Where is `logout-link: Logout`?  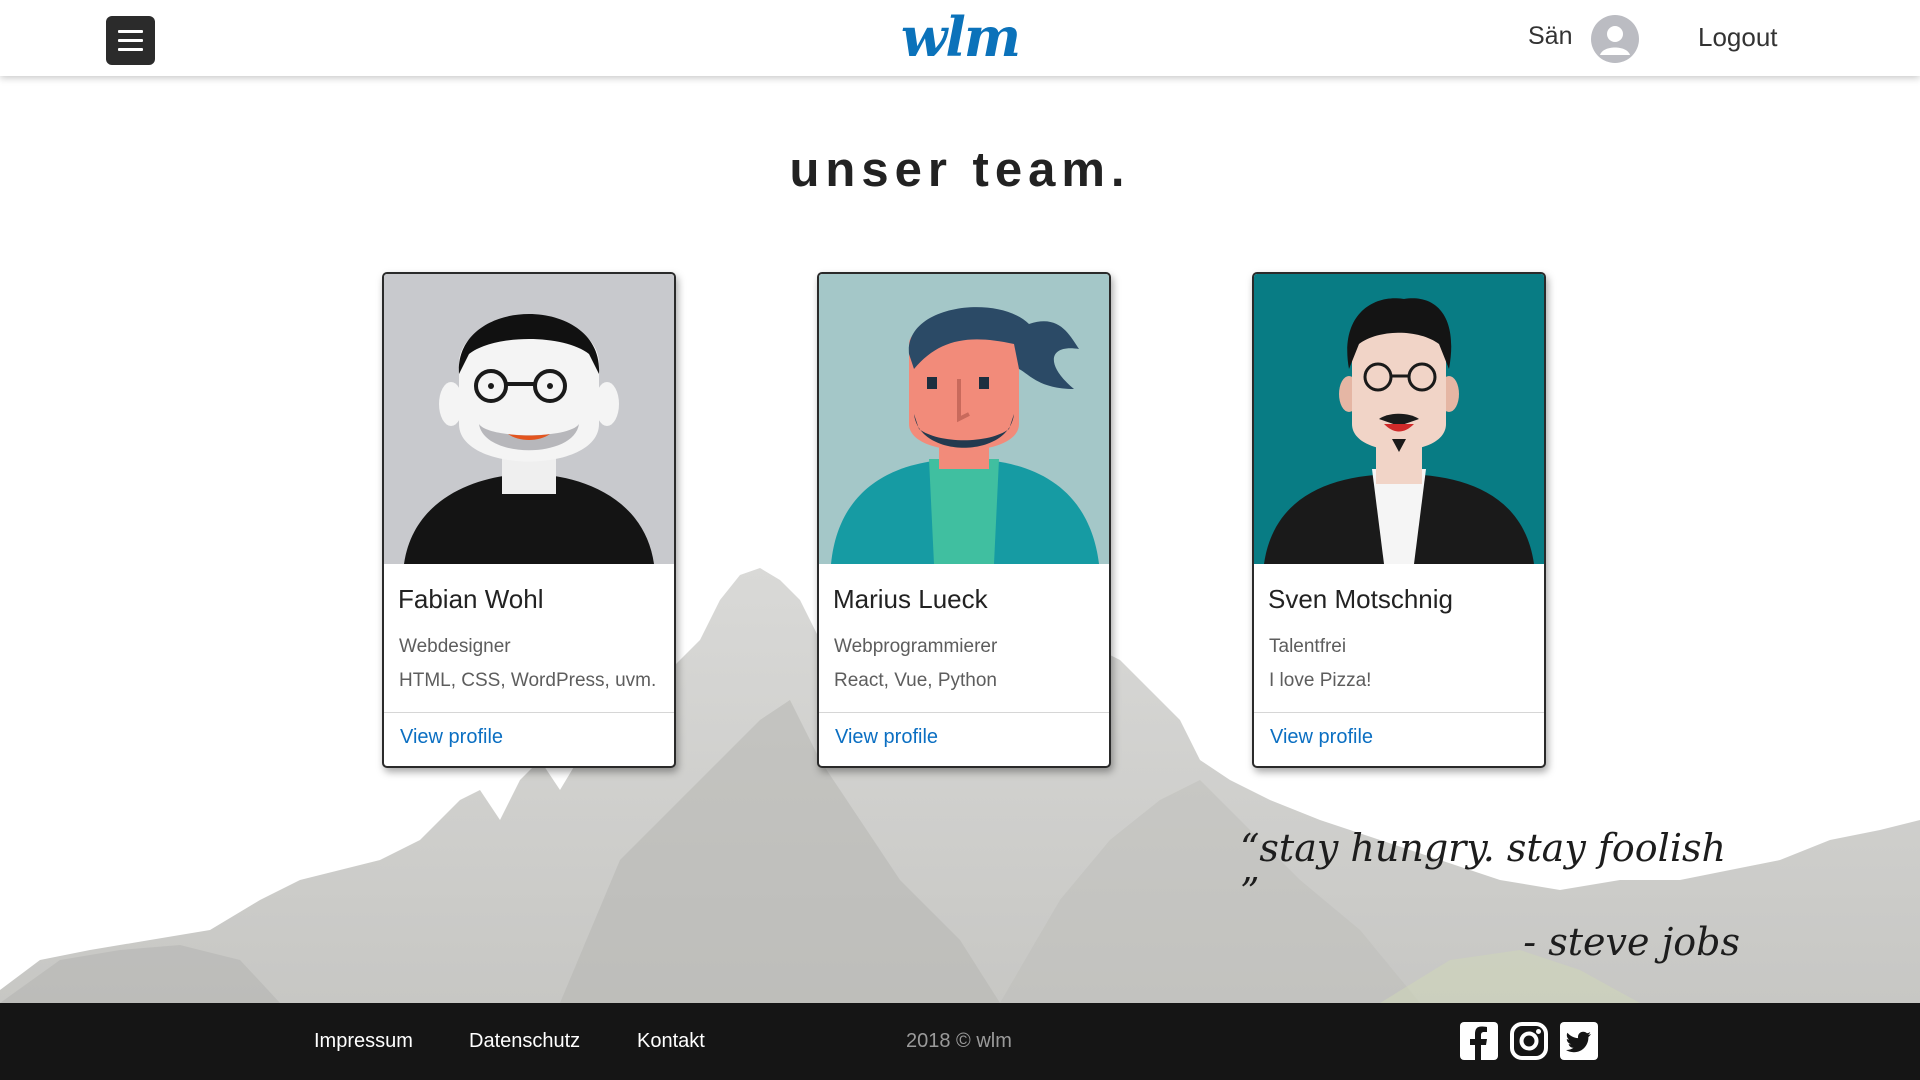
logout-link: Logout is located at coordinates (1738, 37).